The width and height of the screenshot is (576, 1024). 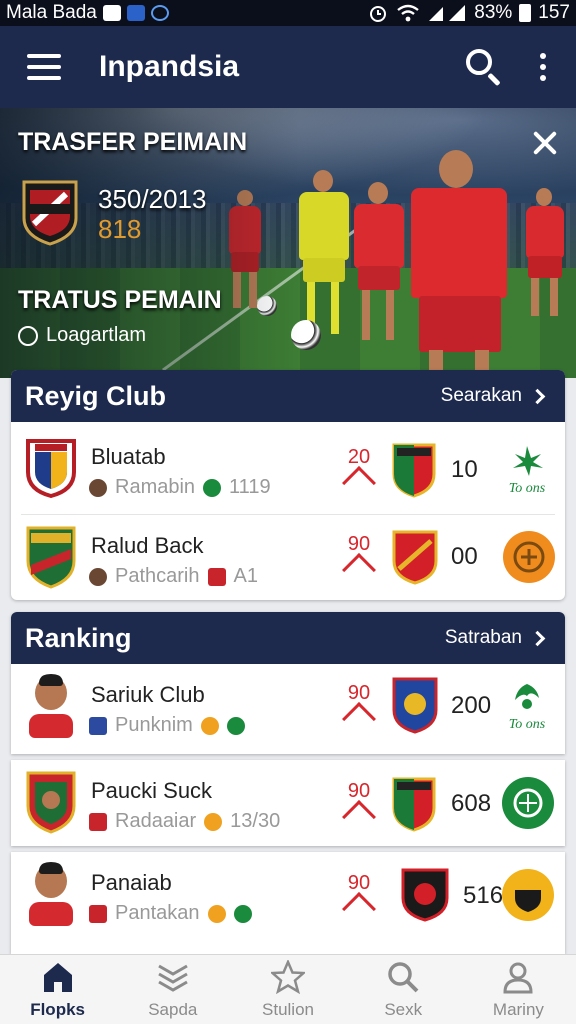 I want to click on alarm-icon, so click(x=378, y=14).